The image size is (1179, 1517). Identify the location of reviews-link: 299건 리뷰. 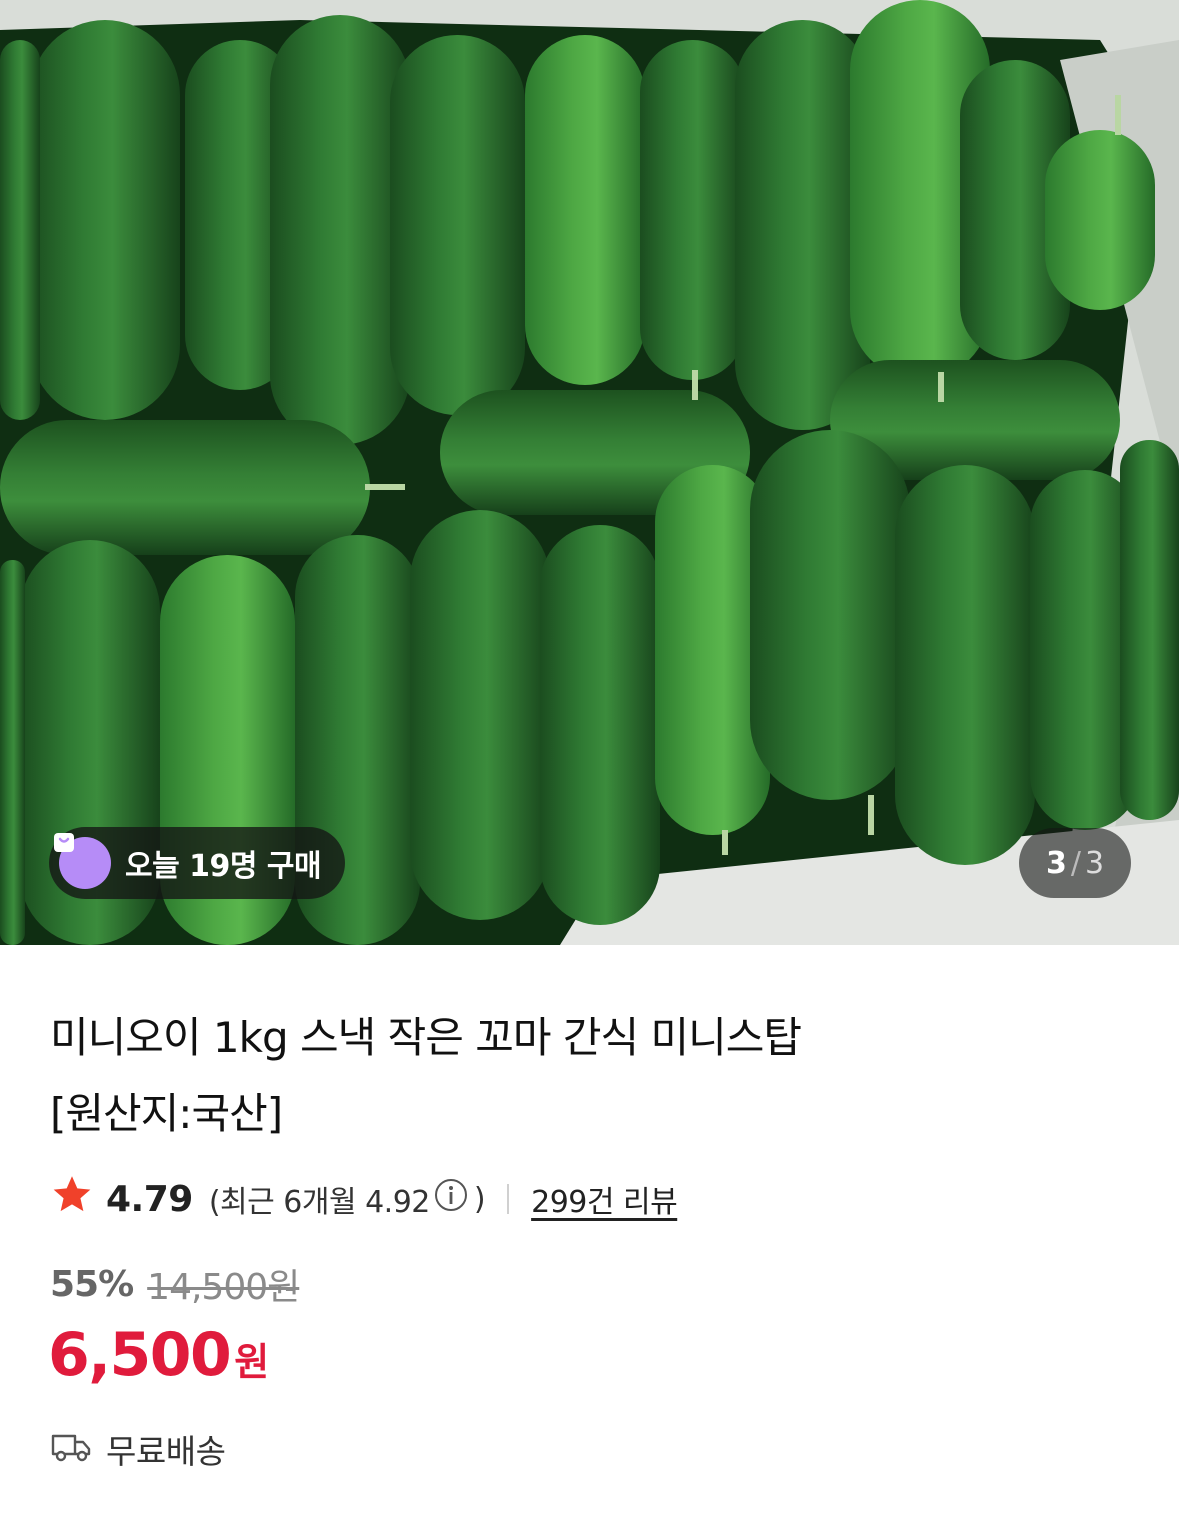
(604, 1199).